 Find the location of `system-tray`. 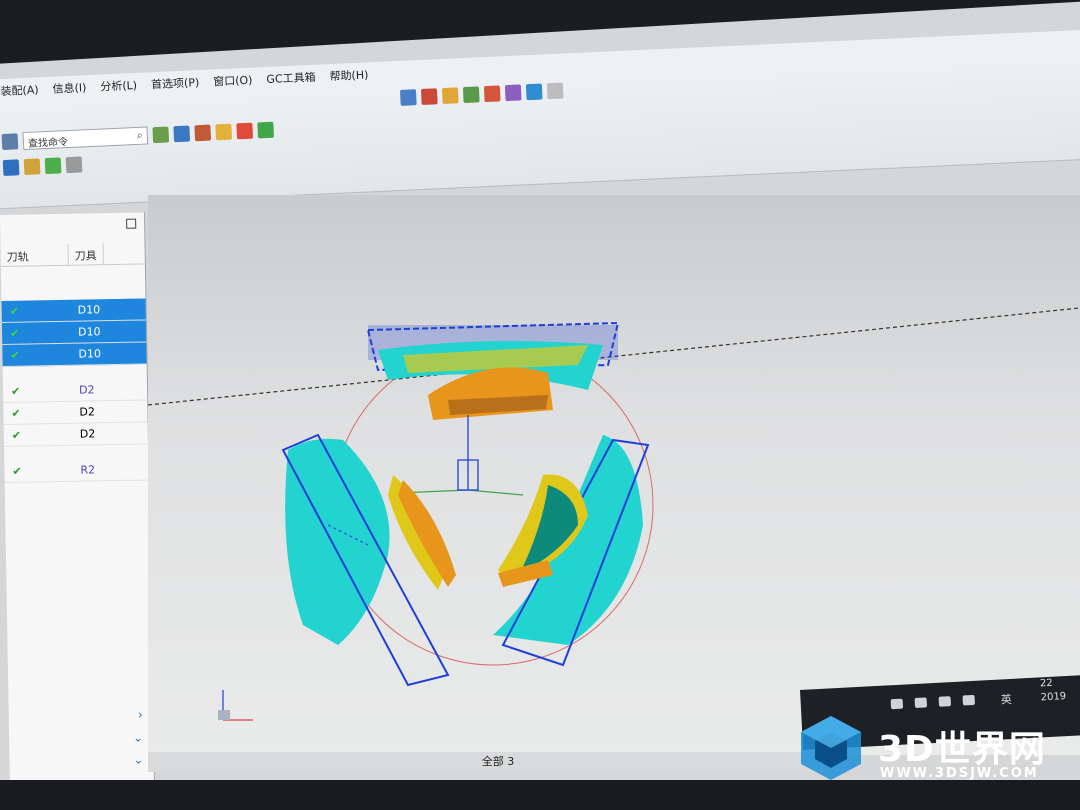

system-tray is located at coordinates (933, 702).